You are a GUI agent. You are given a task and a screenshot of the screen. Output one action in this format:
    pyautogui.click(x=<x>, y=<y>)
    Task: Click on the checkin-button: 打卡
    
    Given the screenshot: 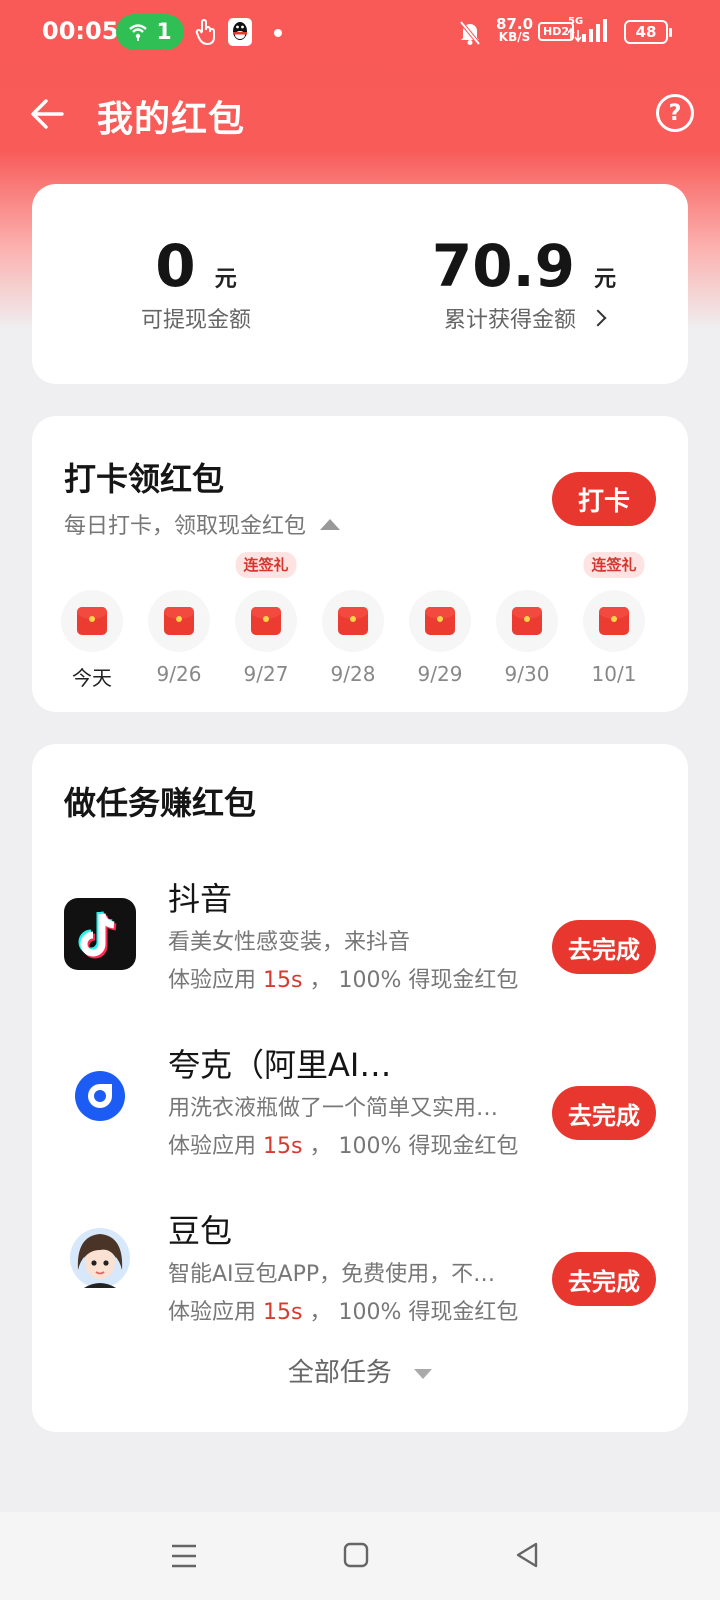 What is the action you would take?
    pyautogui.click(x=604, y=499)
    